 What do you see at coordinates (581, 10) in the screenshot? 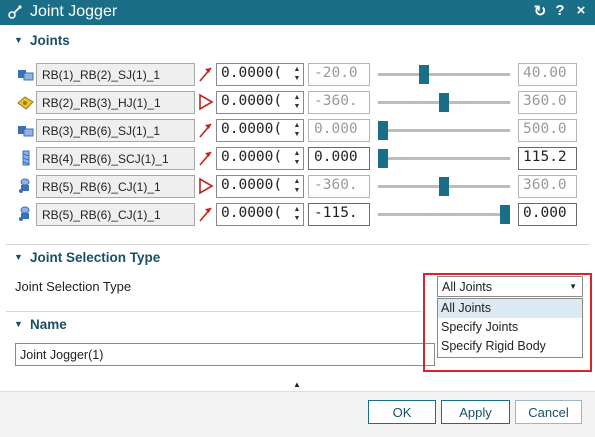
I see `close-button: ×` at bounding box center [581, 10].